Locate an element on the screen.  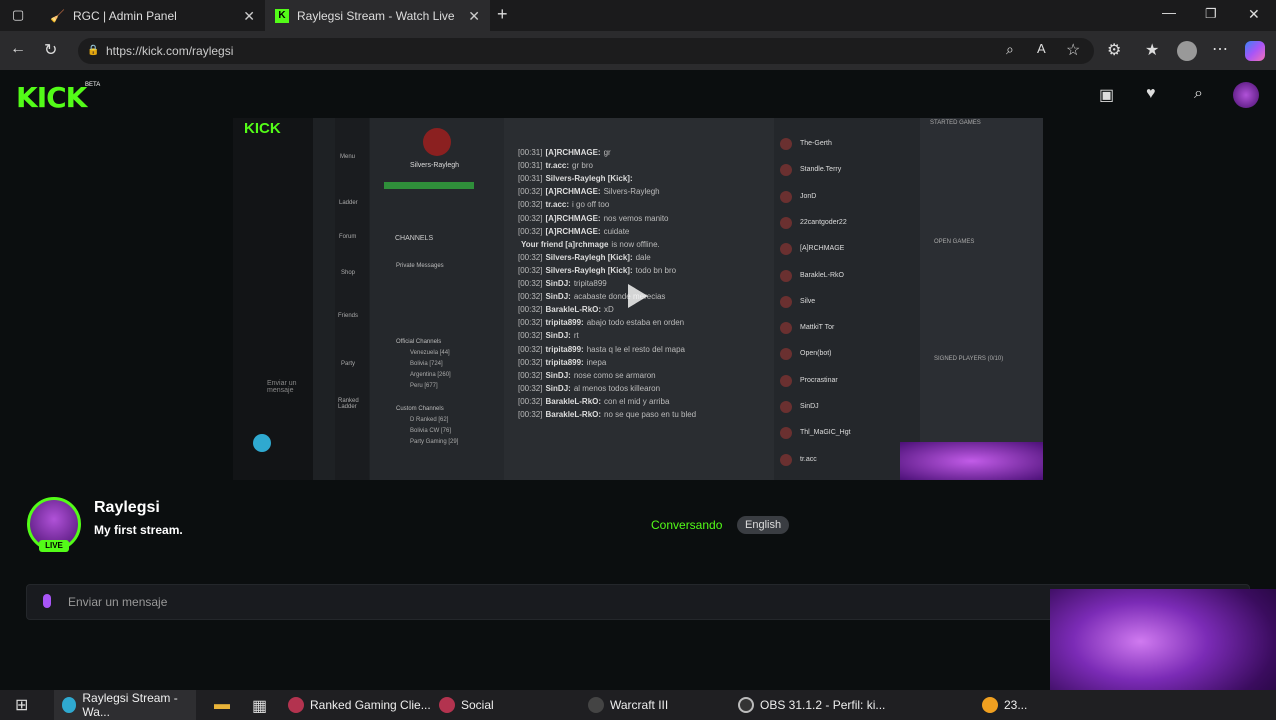
video-chat-line: [00:32] SinDJ: tripita899 is located at coordinates (562, 283).